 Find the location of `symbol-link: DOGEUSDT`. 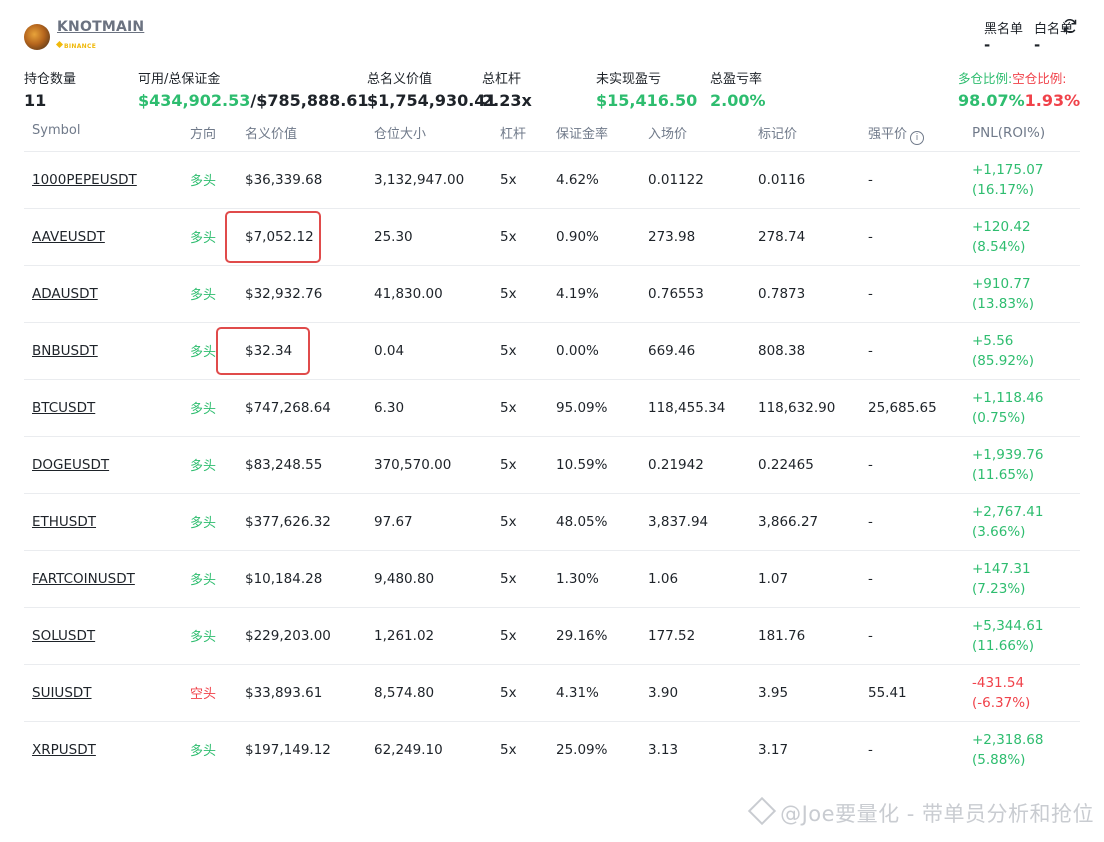

symbol-link: DOGEUSDT is located at coordinates (70, 465).